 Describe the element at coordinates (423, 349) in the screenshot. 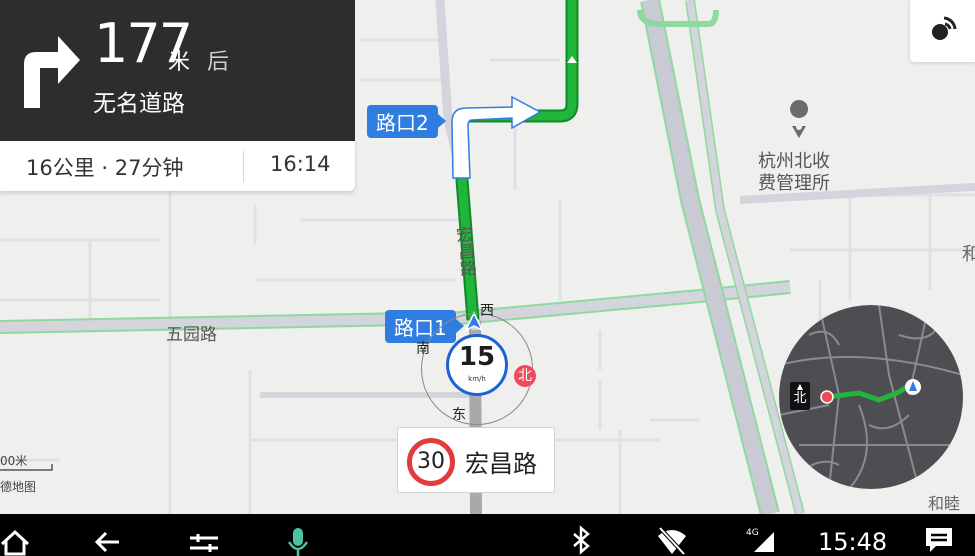

I see `compass-south: 南` at that location.